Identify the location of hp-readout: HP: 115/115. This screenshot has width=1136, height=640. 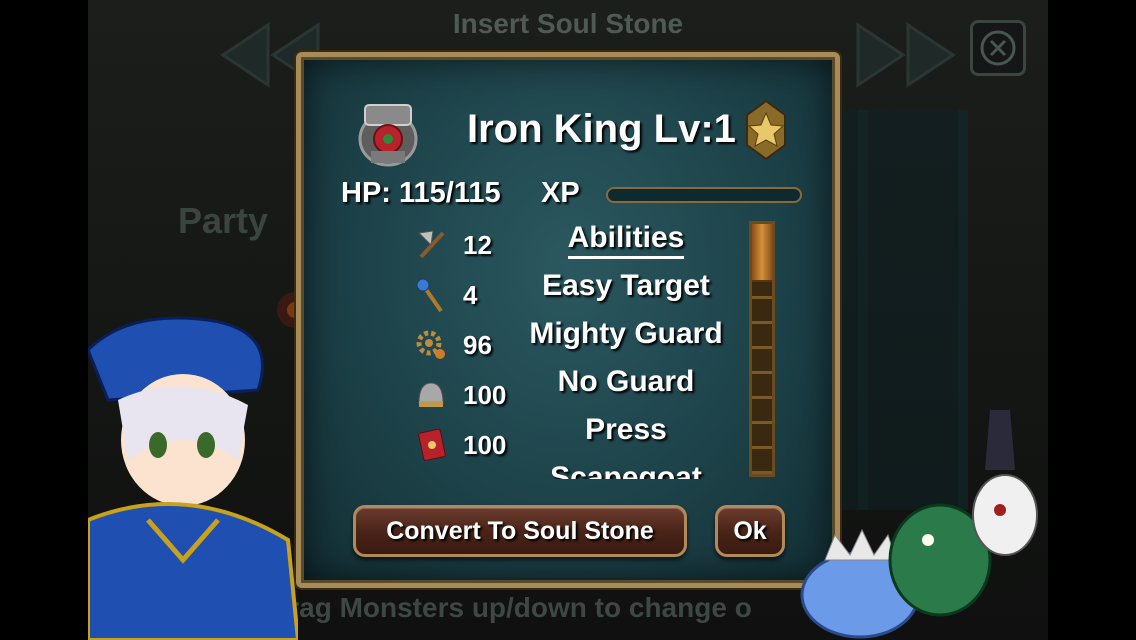
(421, 193).